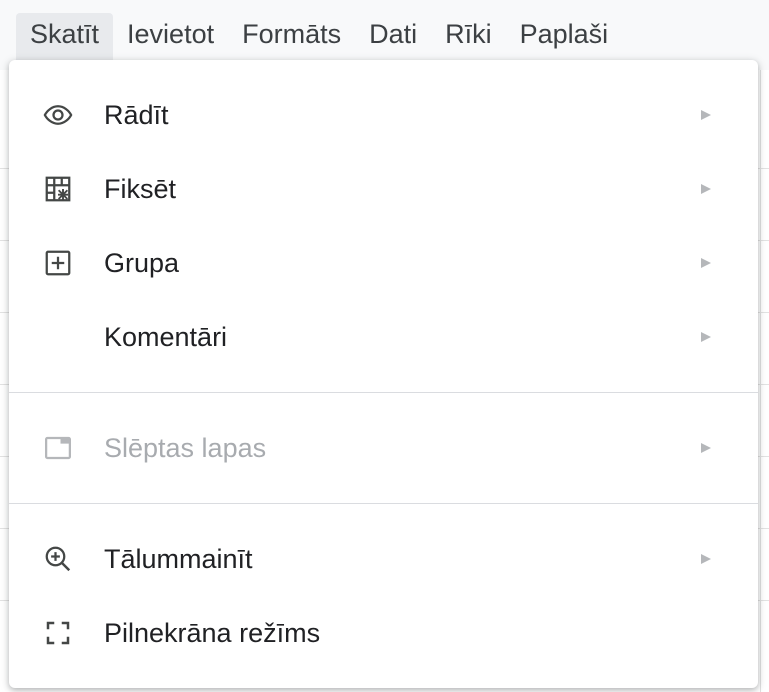 The height and width of the screenshot is (692, 769). What do you see at coordinates (140, 188) in the screenshot?
I see `menu-item-label: Fiksēt` at bounding box center [140, 188].